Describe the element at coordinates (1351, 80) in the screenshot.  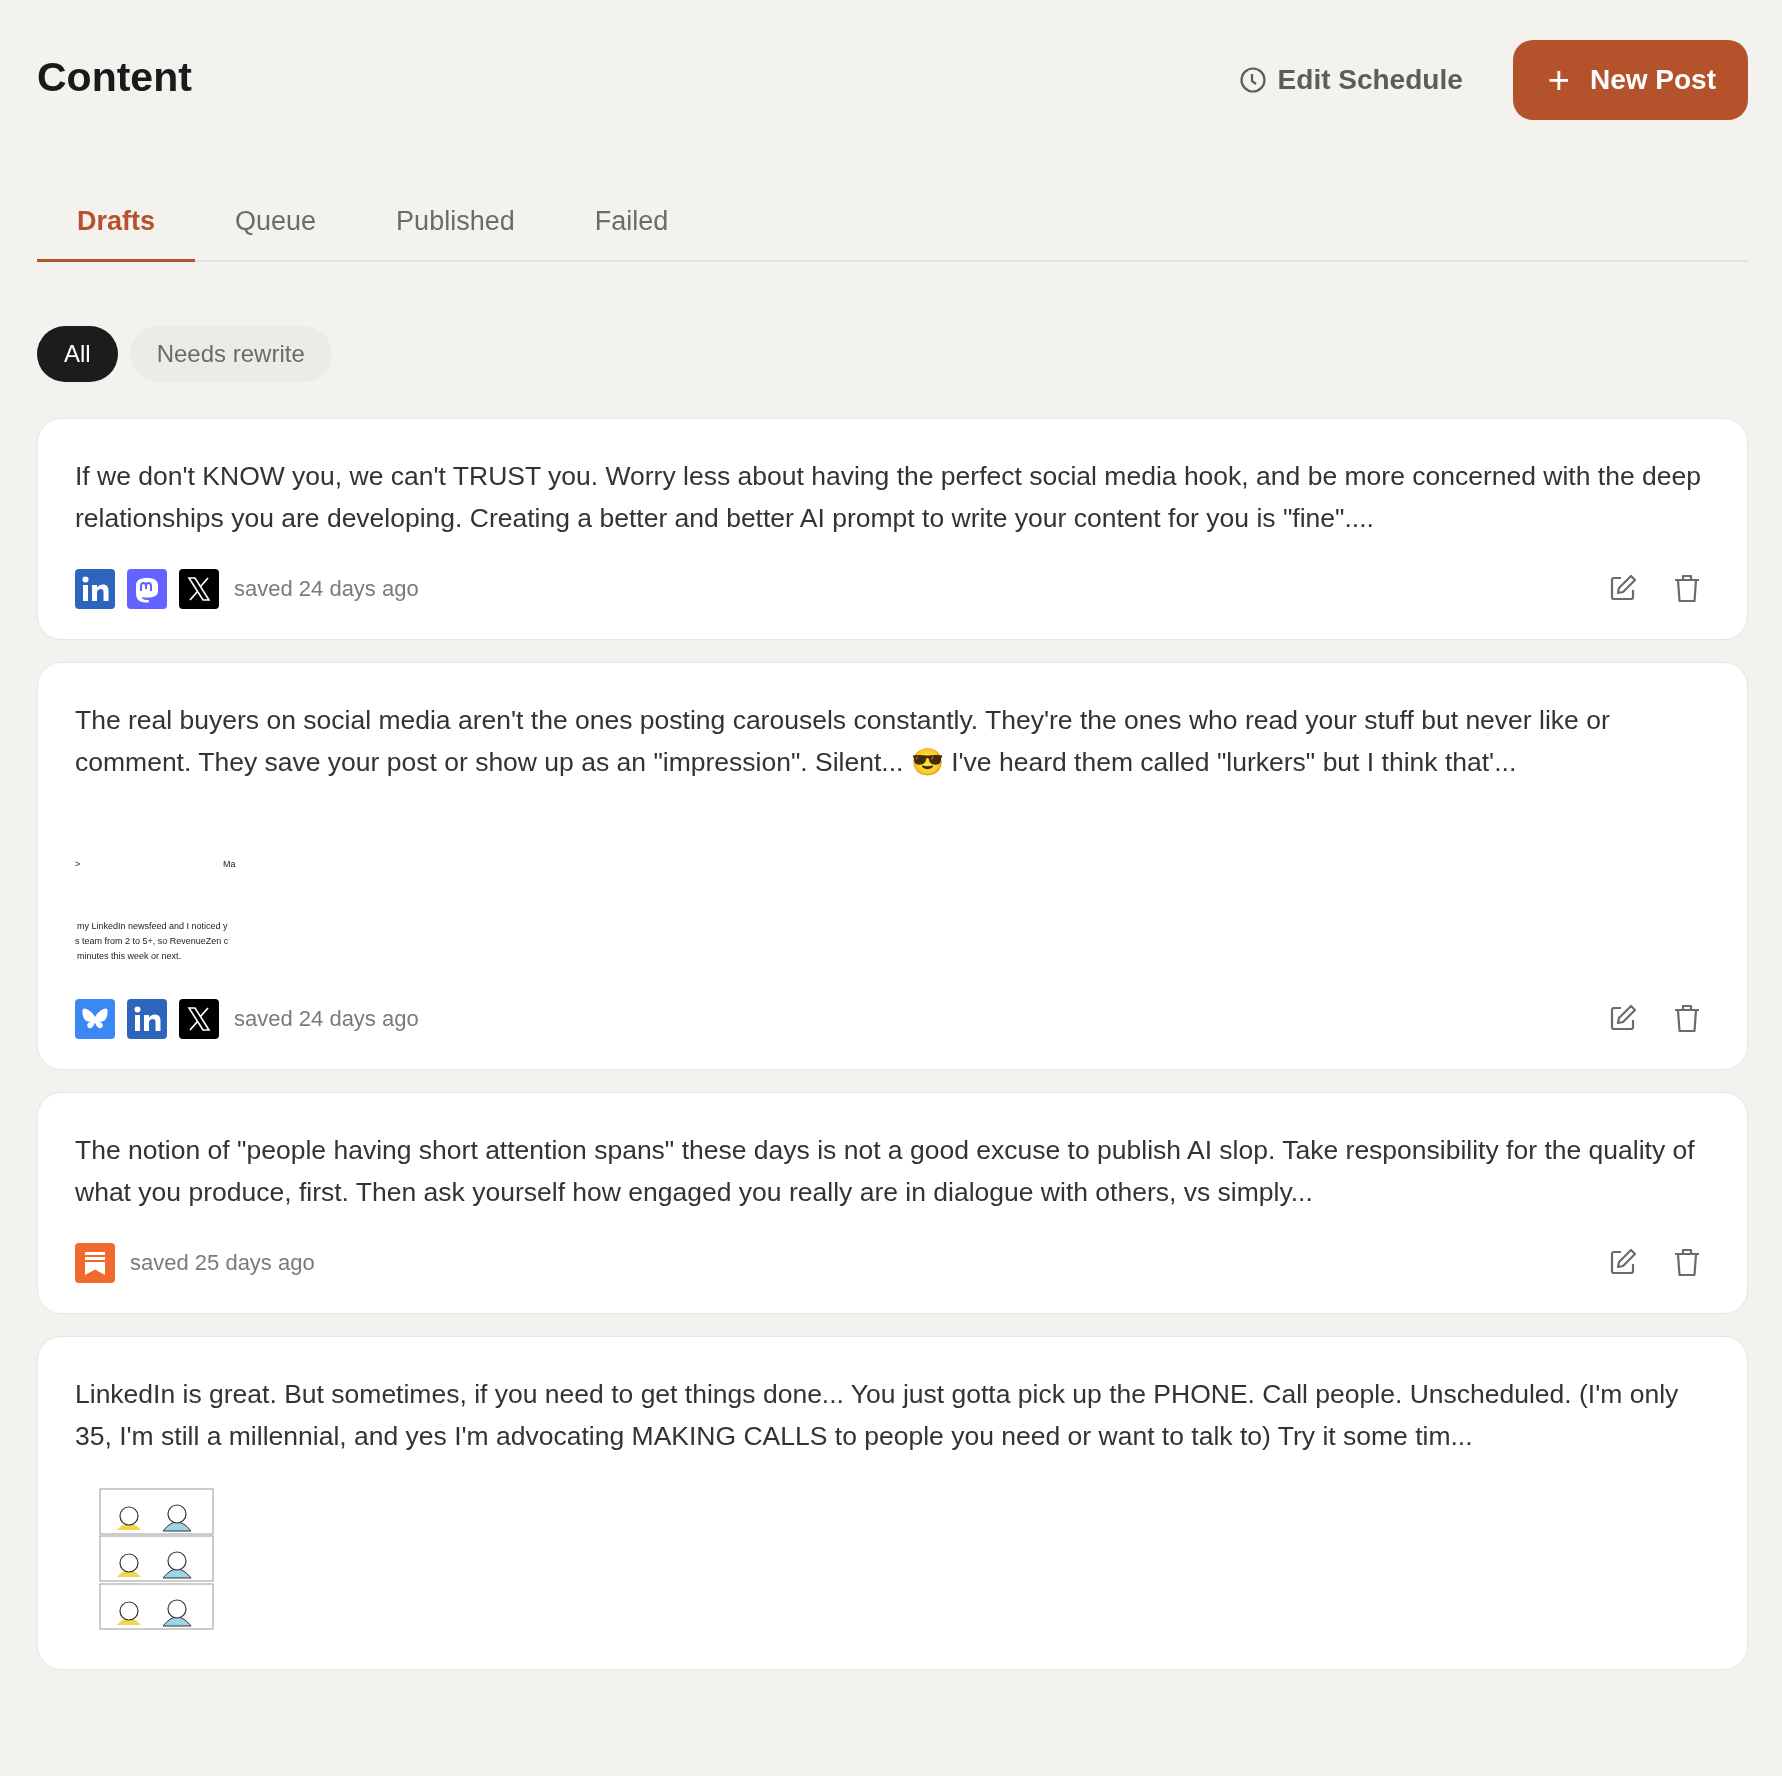
I see `edit-schedule-button: Edit Schedule` at that location.